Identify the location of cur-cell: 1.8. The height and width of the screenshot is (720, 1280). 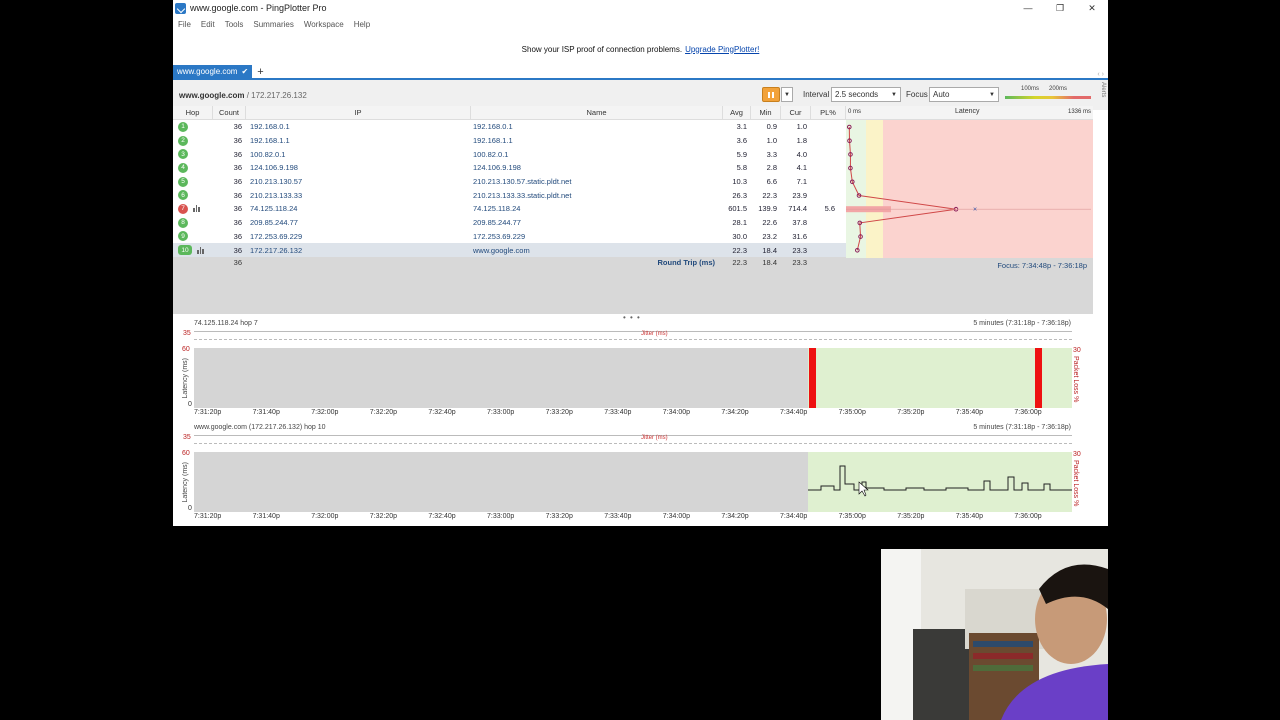
(801, 141).